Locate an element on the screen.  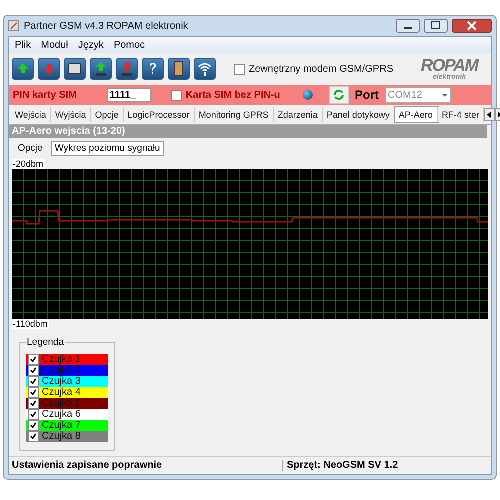
pin-label: PIN karty SIM is located at coordinates (45, 95).